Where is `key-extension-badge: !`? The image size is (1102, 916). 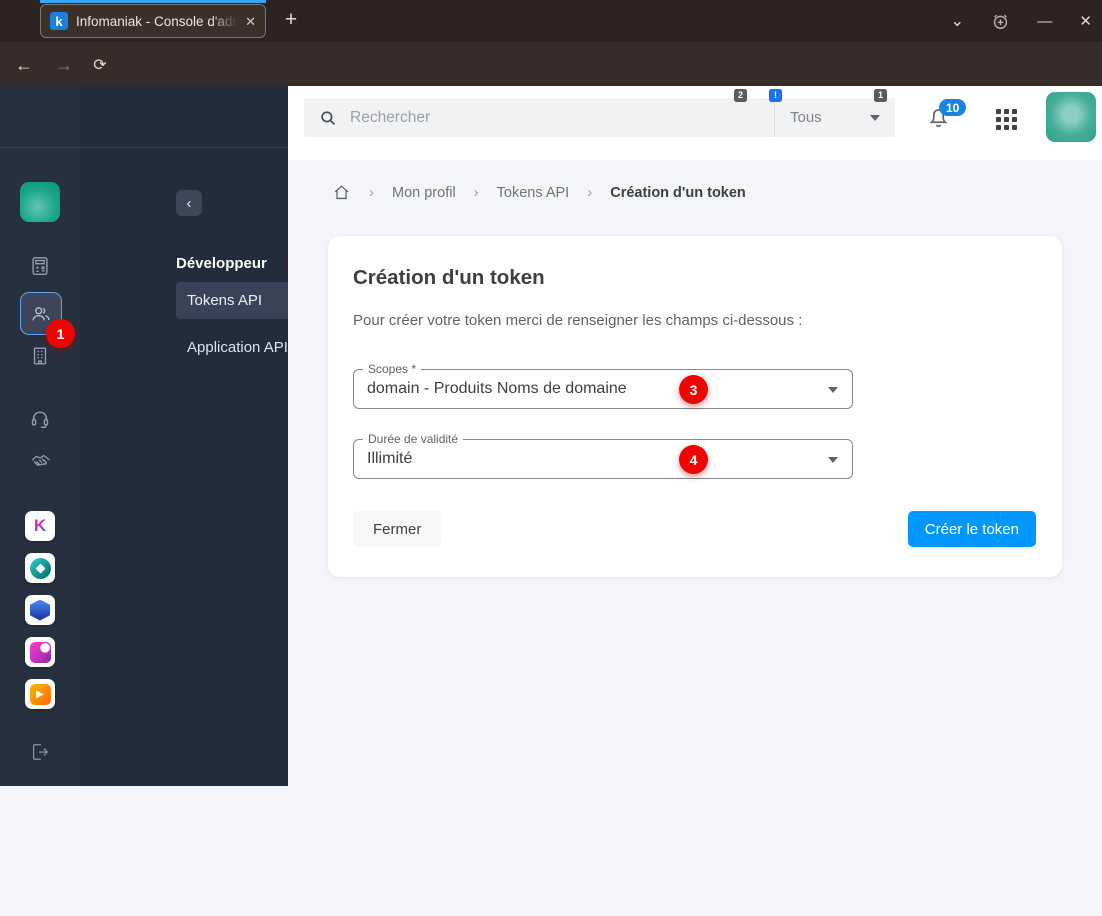 key-extension-badge: ! is located at coordinates (775, 95).